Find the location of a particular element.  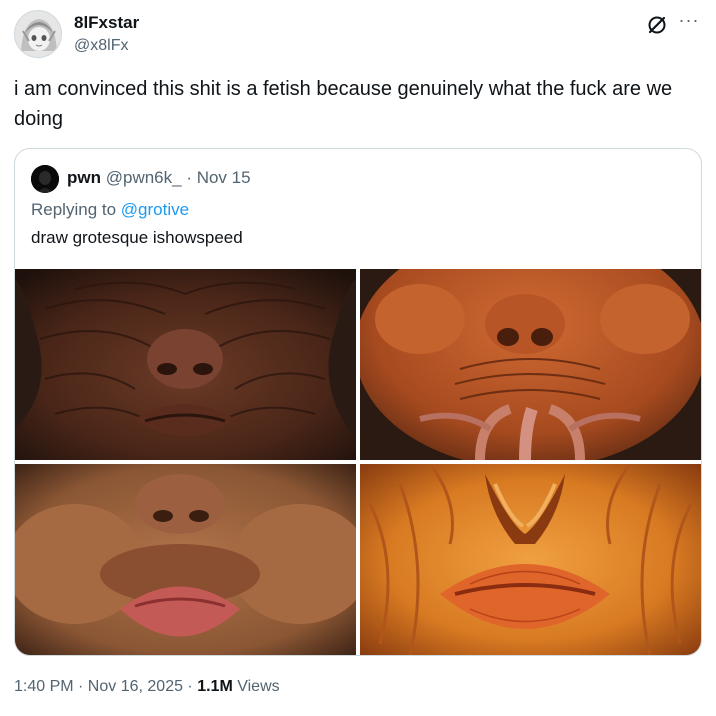

quote-author-avatar is located at coordinates (45, 179).